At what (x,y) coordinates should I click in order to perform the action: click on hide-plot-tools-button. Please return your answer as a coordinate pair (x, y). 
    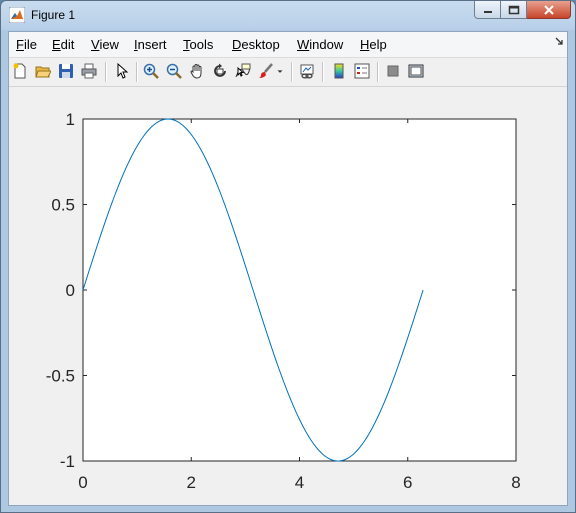
    Looking at the image, I should click on (393, 71).